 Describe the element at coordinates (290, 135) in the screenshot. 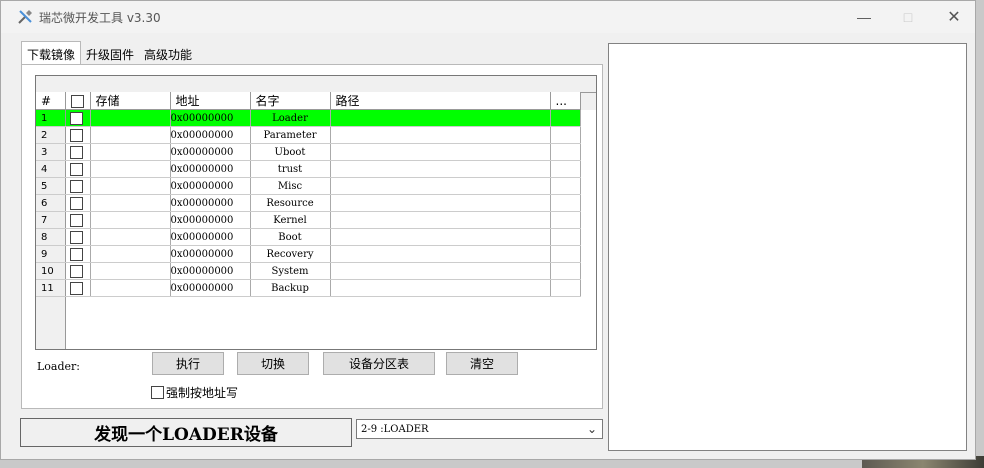

I see `row-name: Parameter` at that location.